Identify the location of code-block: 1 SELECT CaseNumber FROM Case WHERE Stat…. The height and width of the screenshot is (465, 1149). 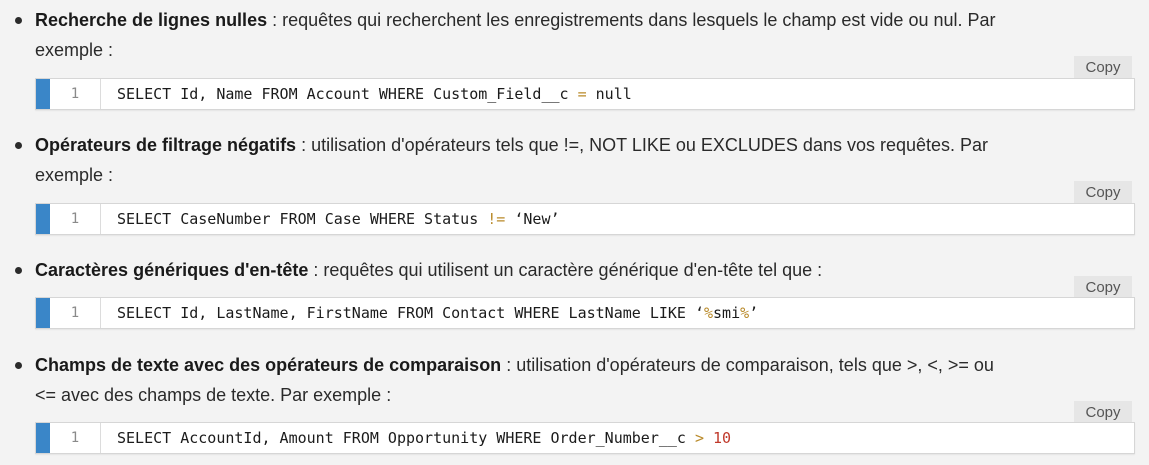
(585, 219).